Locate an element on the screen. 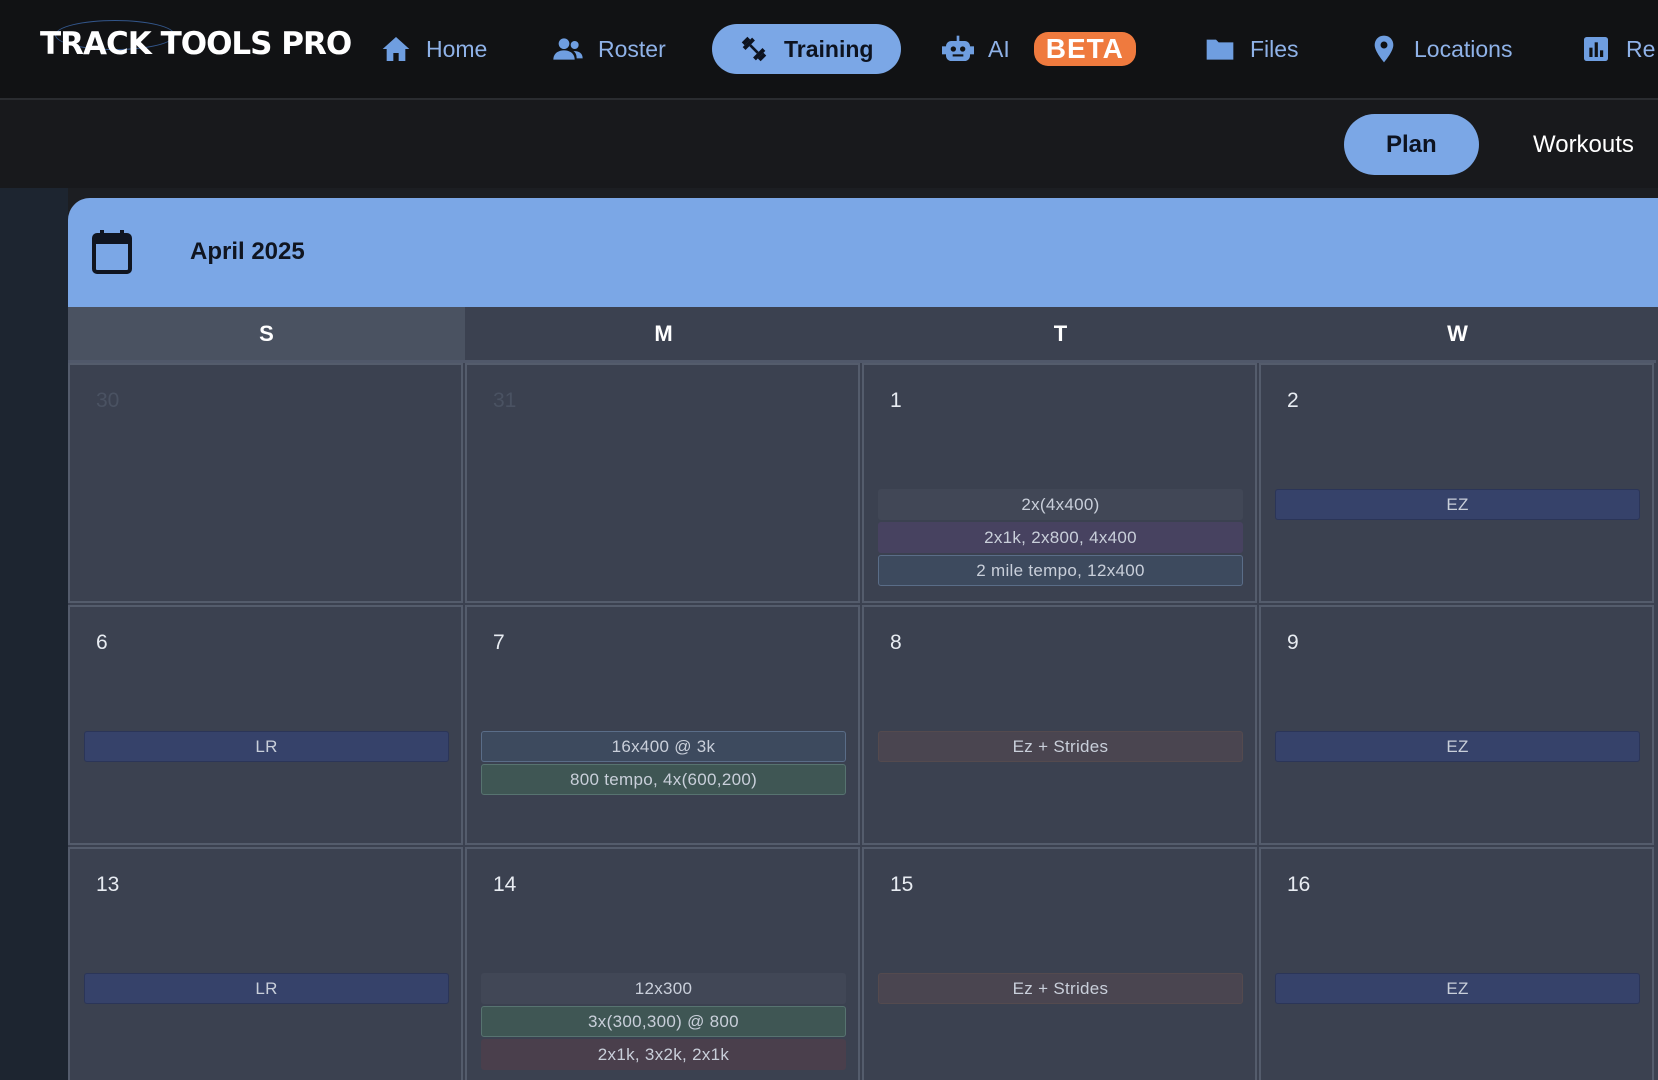 Image resolution: width=1658 pixels, height=1080 pixels. calendar-header: April 2025 is located at coordinates (863, 252).